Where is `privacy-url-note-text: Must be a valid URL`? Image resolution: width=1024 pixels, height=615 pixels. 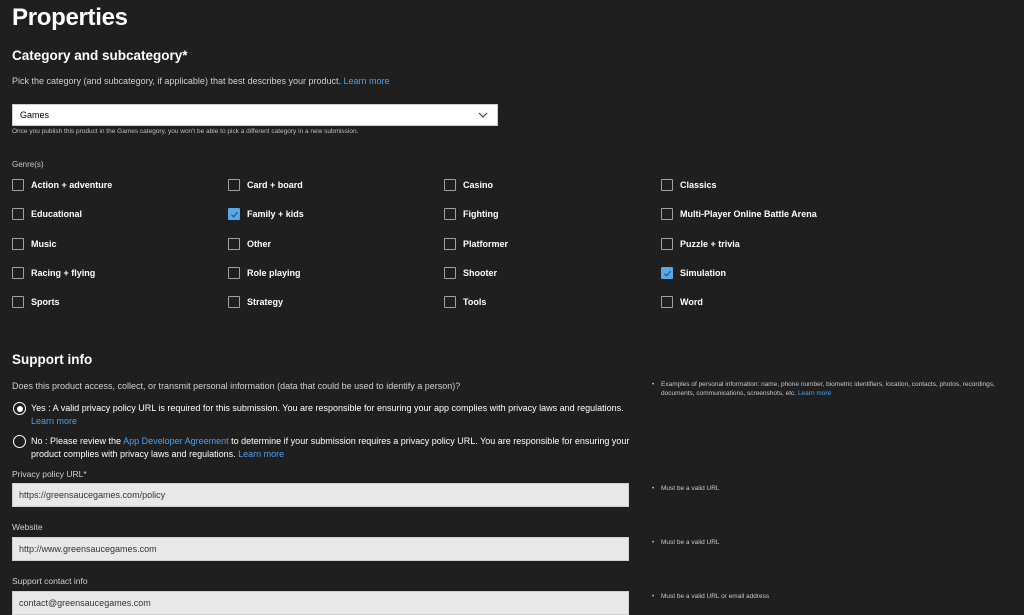 privacy-url-note-text: Must be a valid URL is located at coordinates (690, 488).